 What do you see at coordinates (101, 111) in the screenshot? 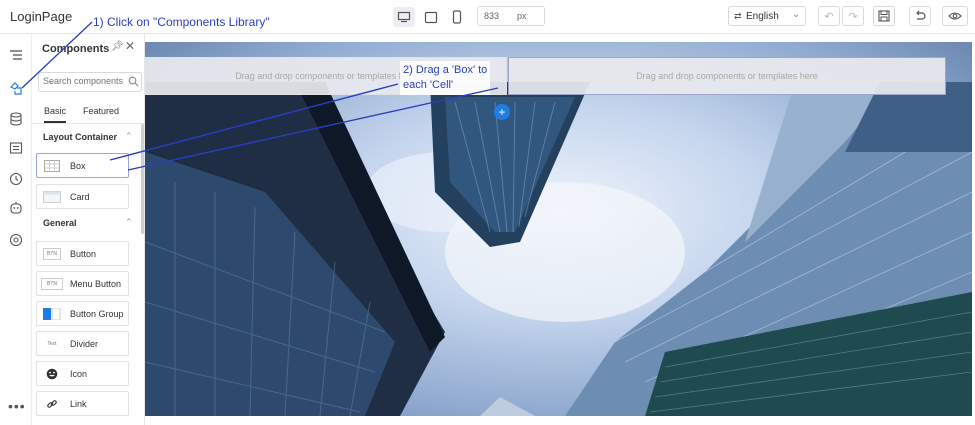
I see `tab-featured: Featured` at bounding box center [101, 111].